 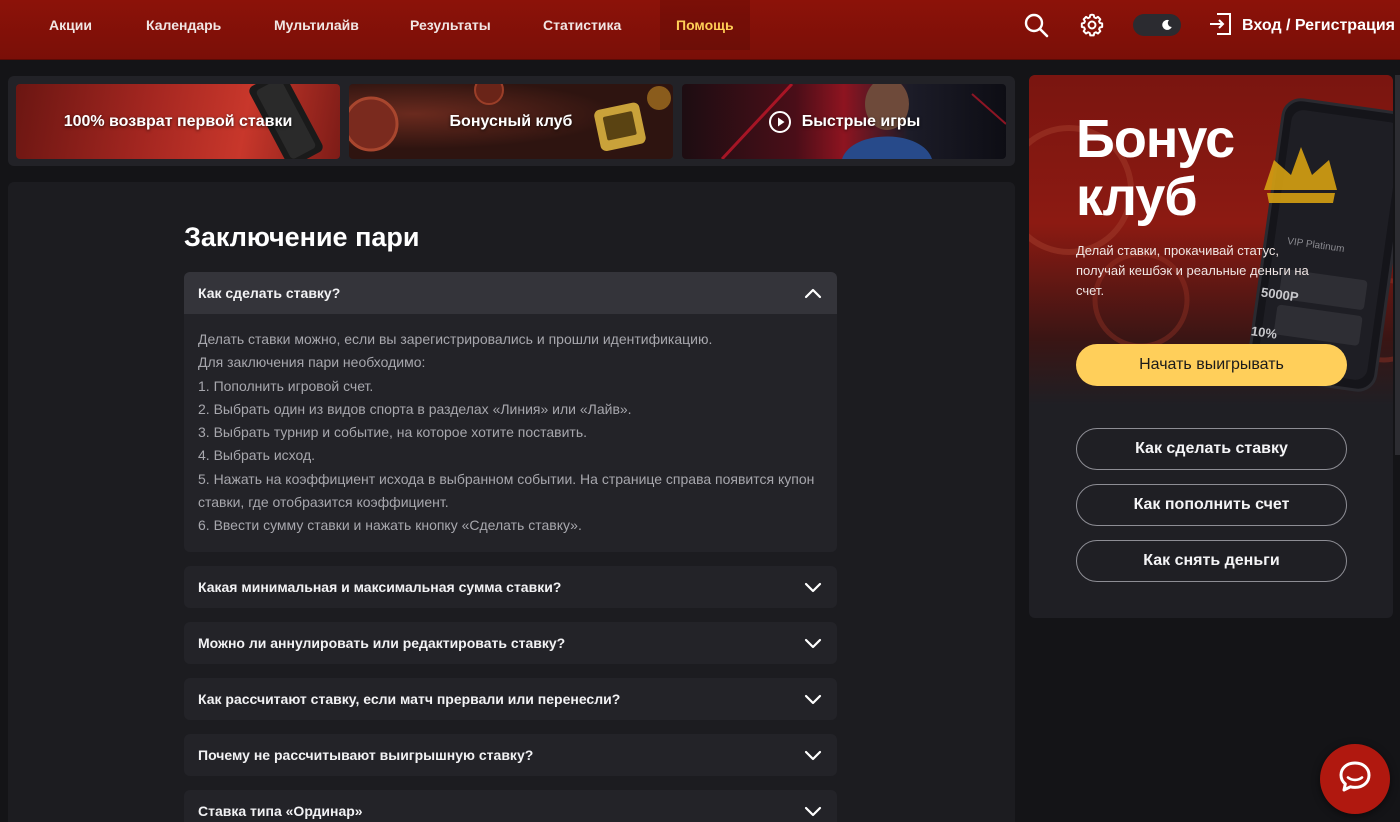 I want to click on bonus-club-title: Бонус клуб, so click(x=1176, y=168).